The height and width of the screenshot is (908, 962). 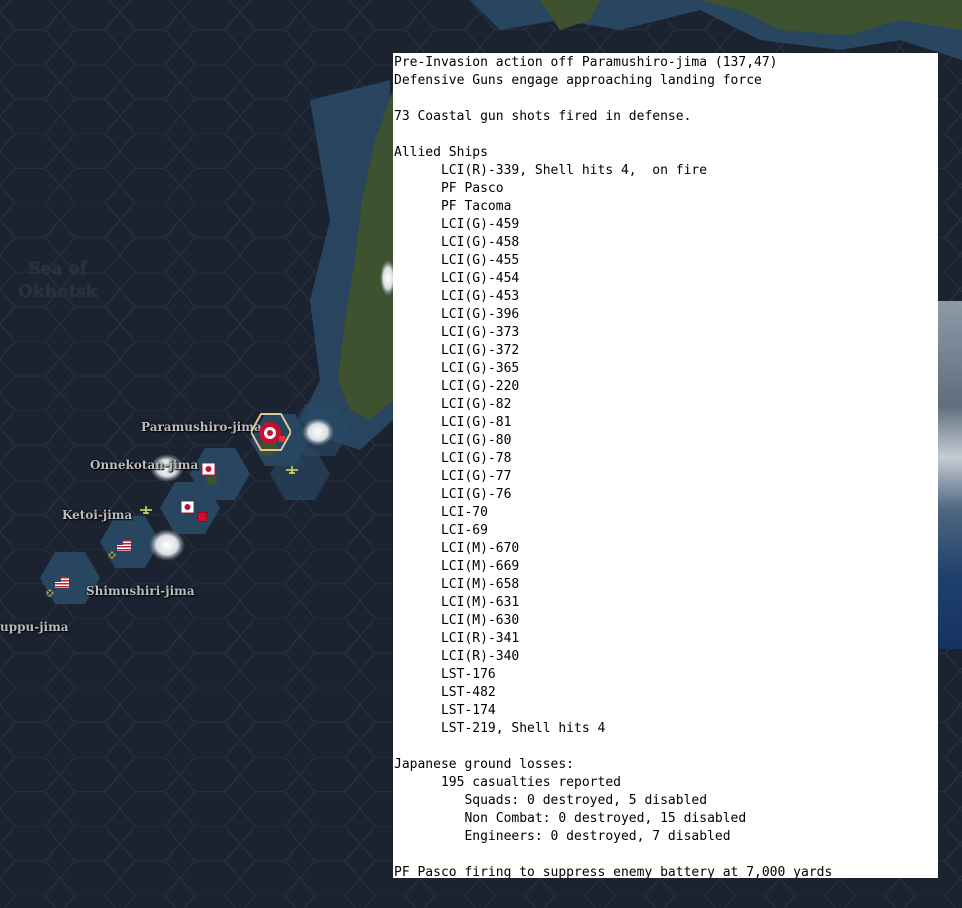 What do you see at coordinates (457, 224) in the screenshot?
I see `report-line: LCI(G)-459` at bounding box center [457, 224].